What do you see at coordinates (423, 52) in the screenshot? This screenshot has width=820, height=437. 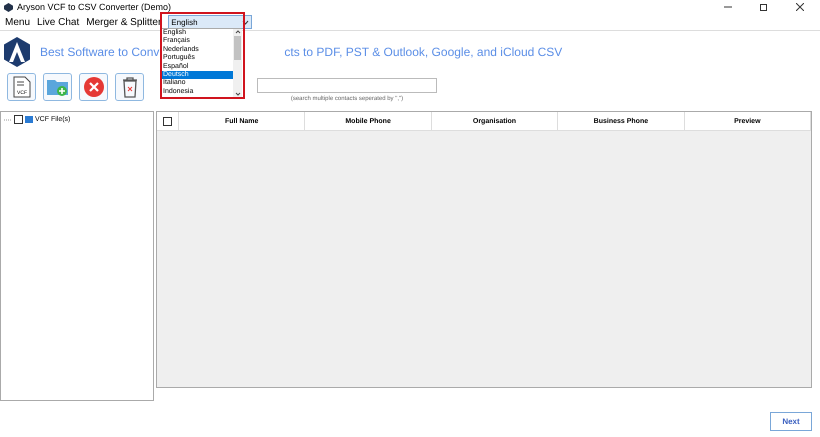 I see `heading-text: cts to PDF, PST & Outlook, Google, and iCloud CSV` at bounding box center [423, 52].